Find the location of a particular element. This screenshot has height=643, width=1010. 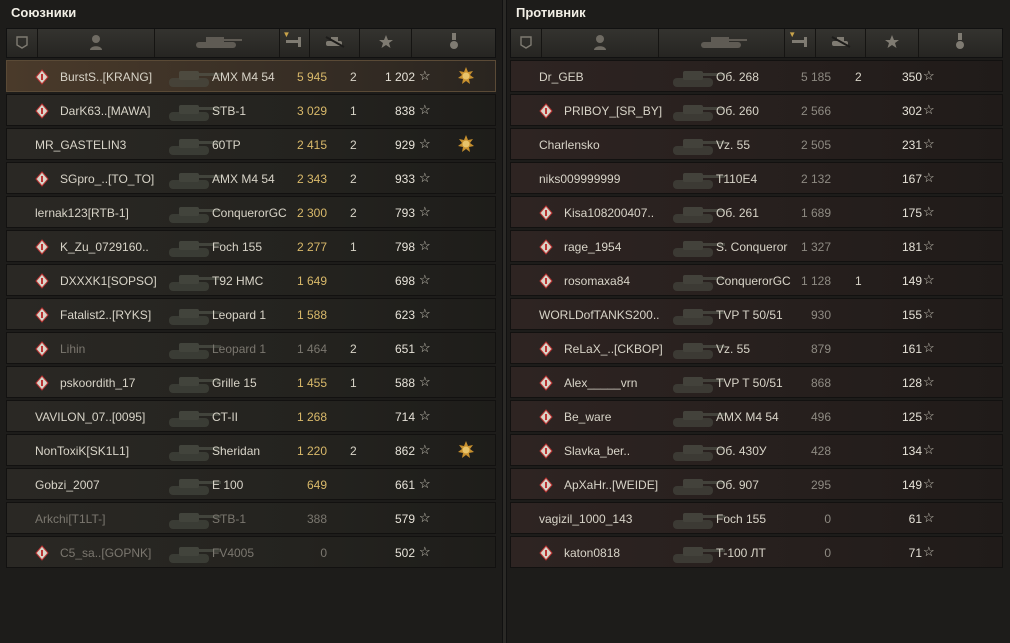

player-name: SGpro_..[TO_TO] is located at coordinates (107, 179).